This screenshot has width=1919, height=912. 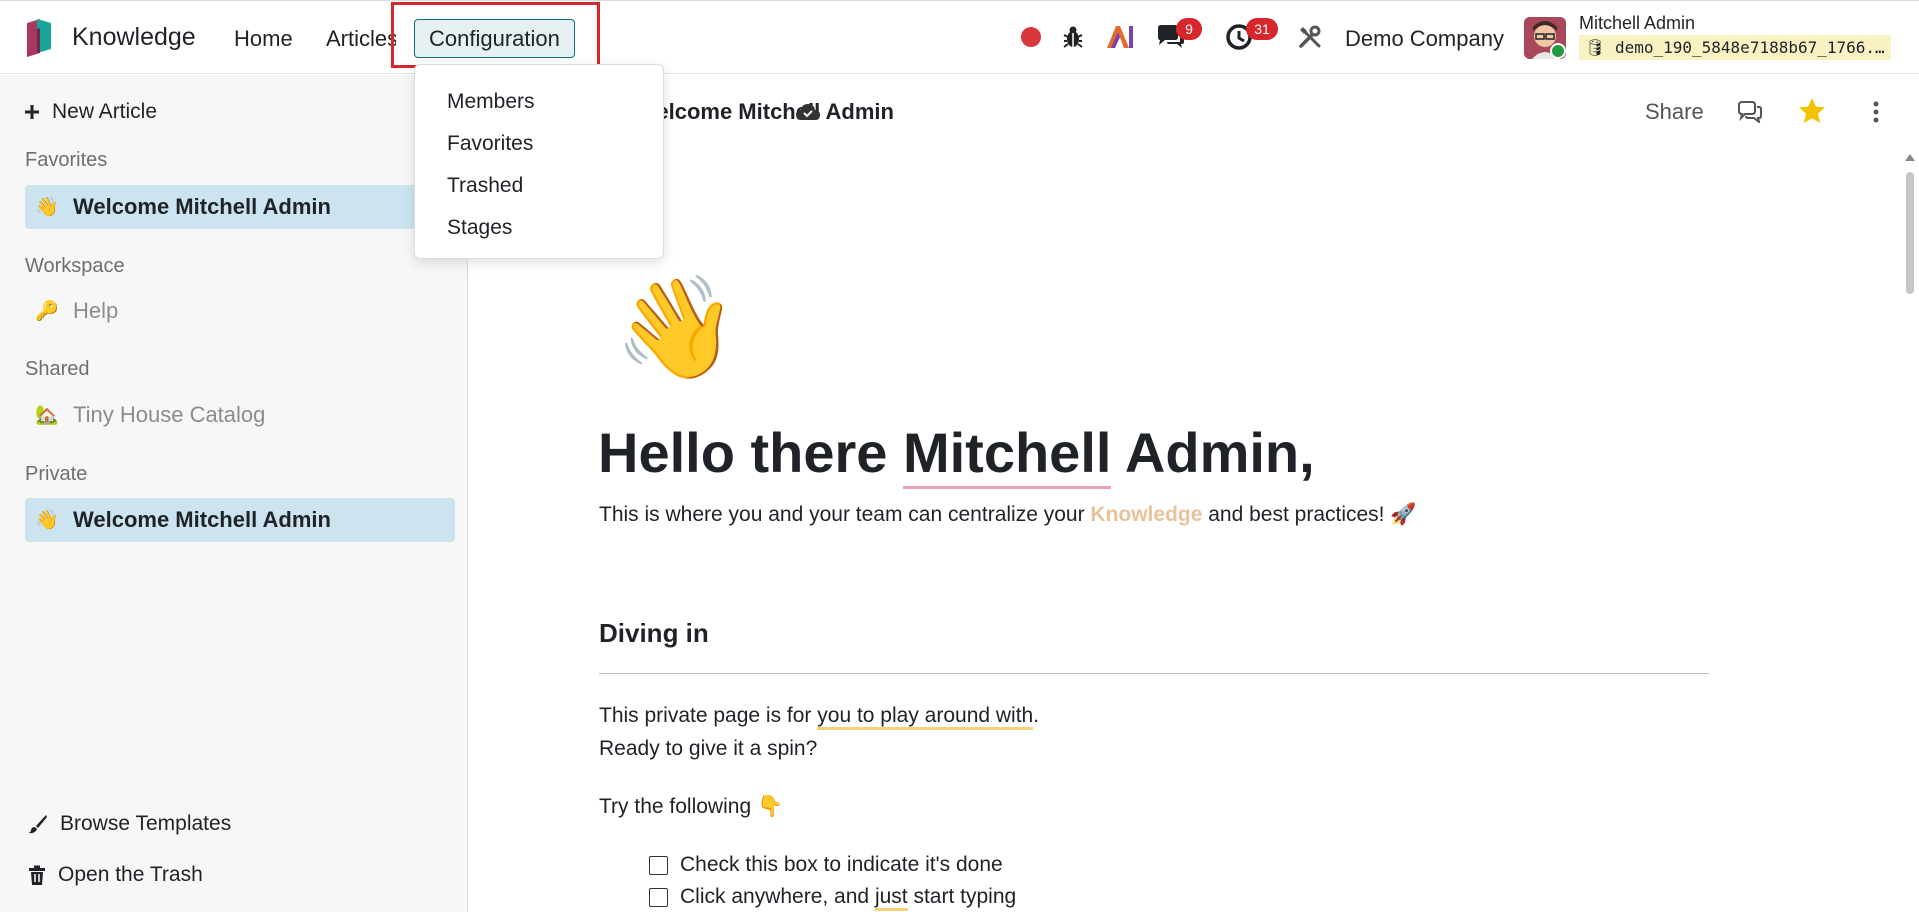 What do you see at coordinates (1812, 111) in the screenshot?
I see `favorite-star-icon` at bounding box center [1812, 111].